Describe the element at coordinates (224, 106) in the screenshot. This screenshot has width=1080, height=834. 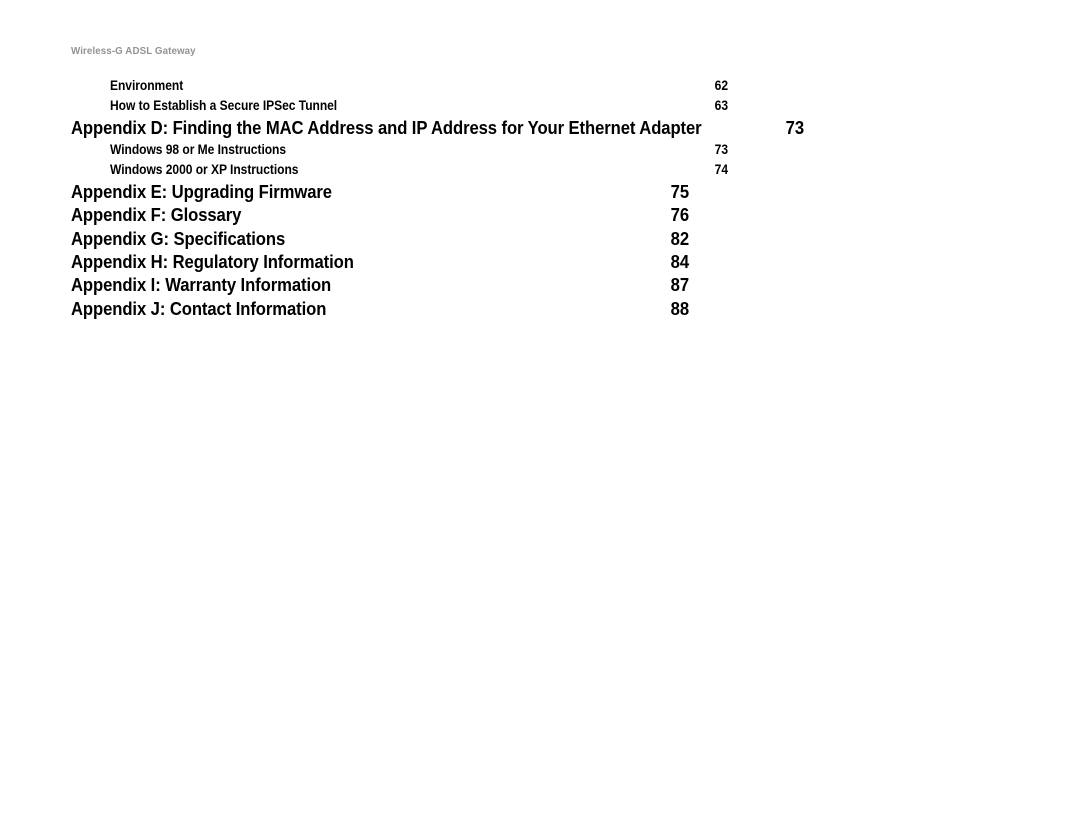
I see `toc-entry-title: How to Establish a Secure IPSec Tunnel` at that location.